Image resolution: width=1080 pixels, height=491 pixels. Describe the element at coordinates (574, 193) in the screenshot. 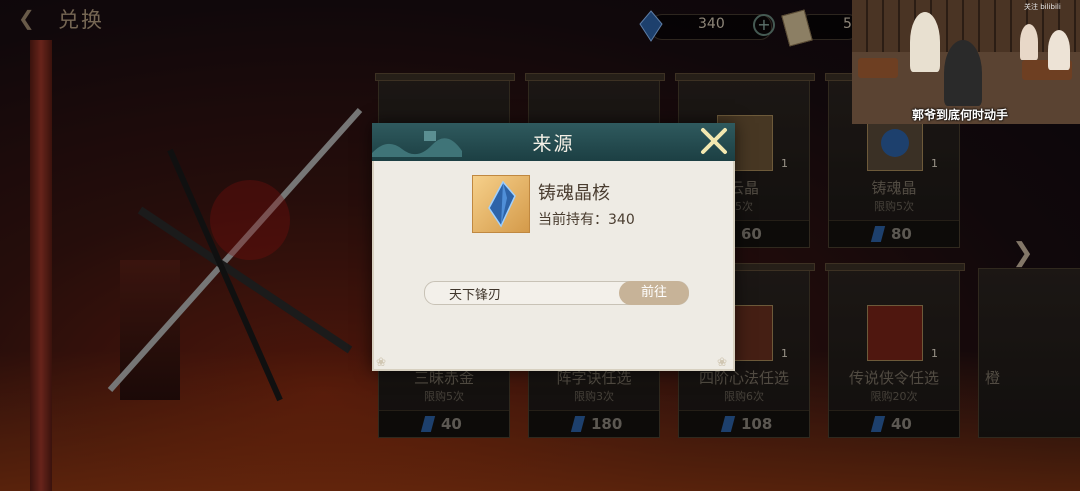

I see `item-name: 铸魂晶核` at that location.